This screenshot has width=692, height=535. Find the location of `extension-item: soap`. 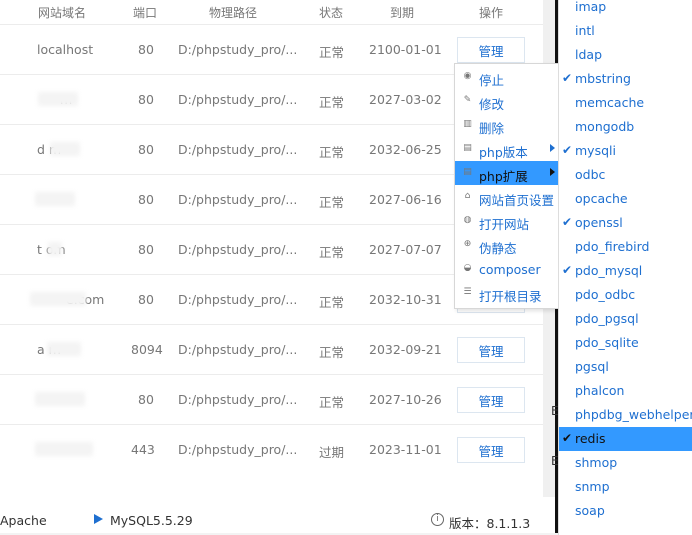

extension-item: soap is located at coordinates (625, 511).